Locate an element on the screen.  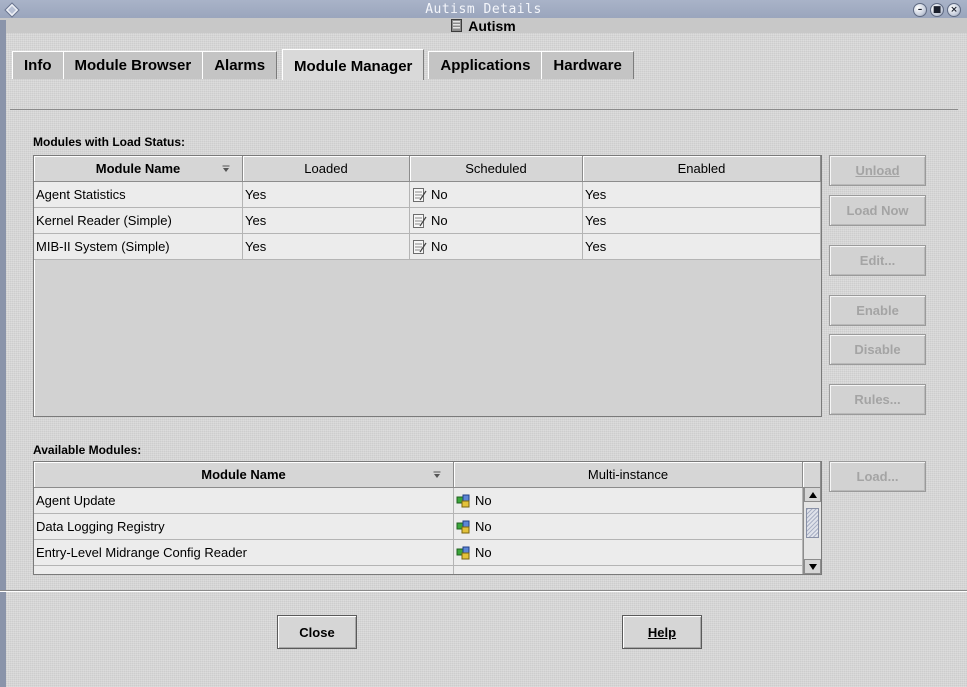
table-header: Module Name Loaded Scheduled Enabled is located at coordinates (427, 169).